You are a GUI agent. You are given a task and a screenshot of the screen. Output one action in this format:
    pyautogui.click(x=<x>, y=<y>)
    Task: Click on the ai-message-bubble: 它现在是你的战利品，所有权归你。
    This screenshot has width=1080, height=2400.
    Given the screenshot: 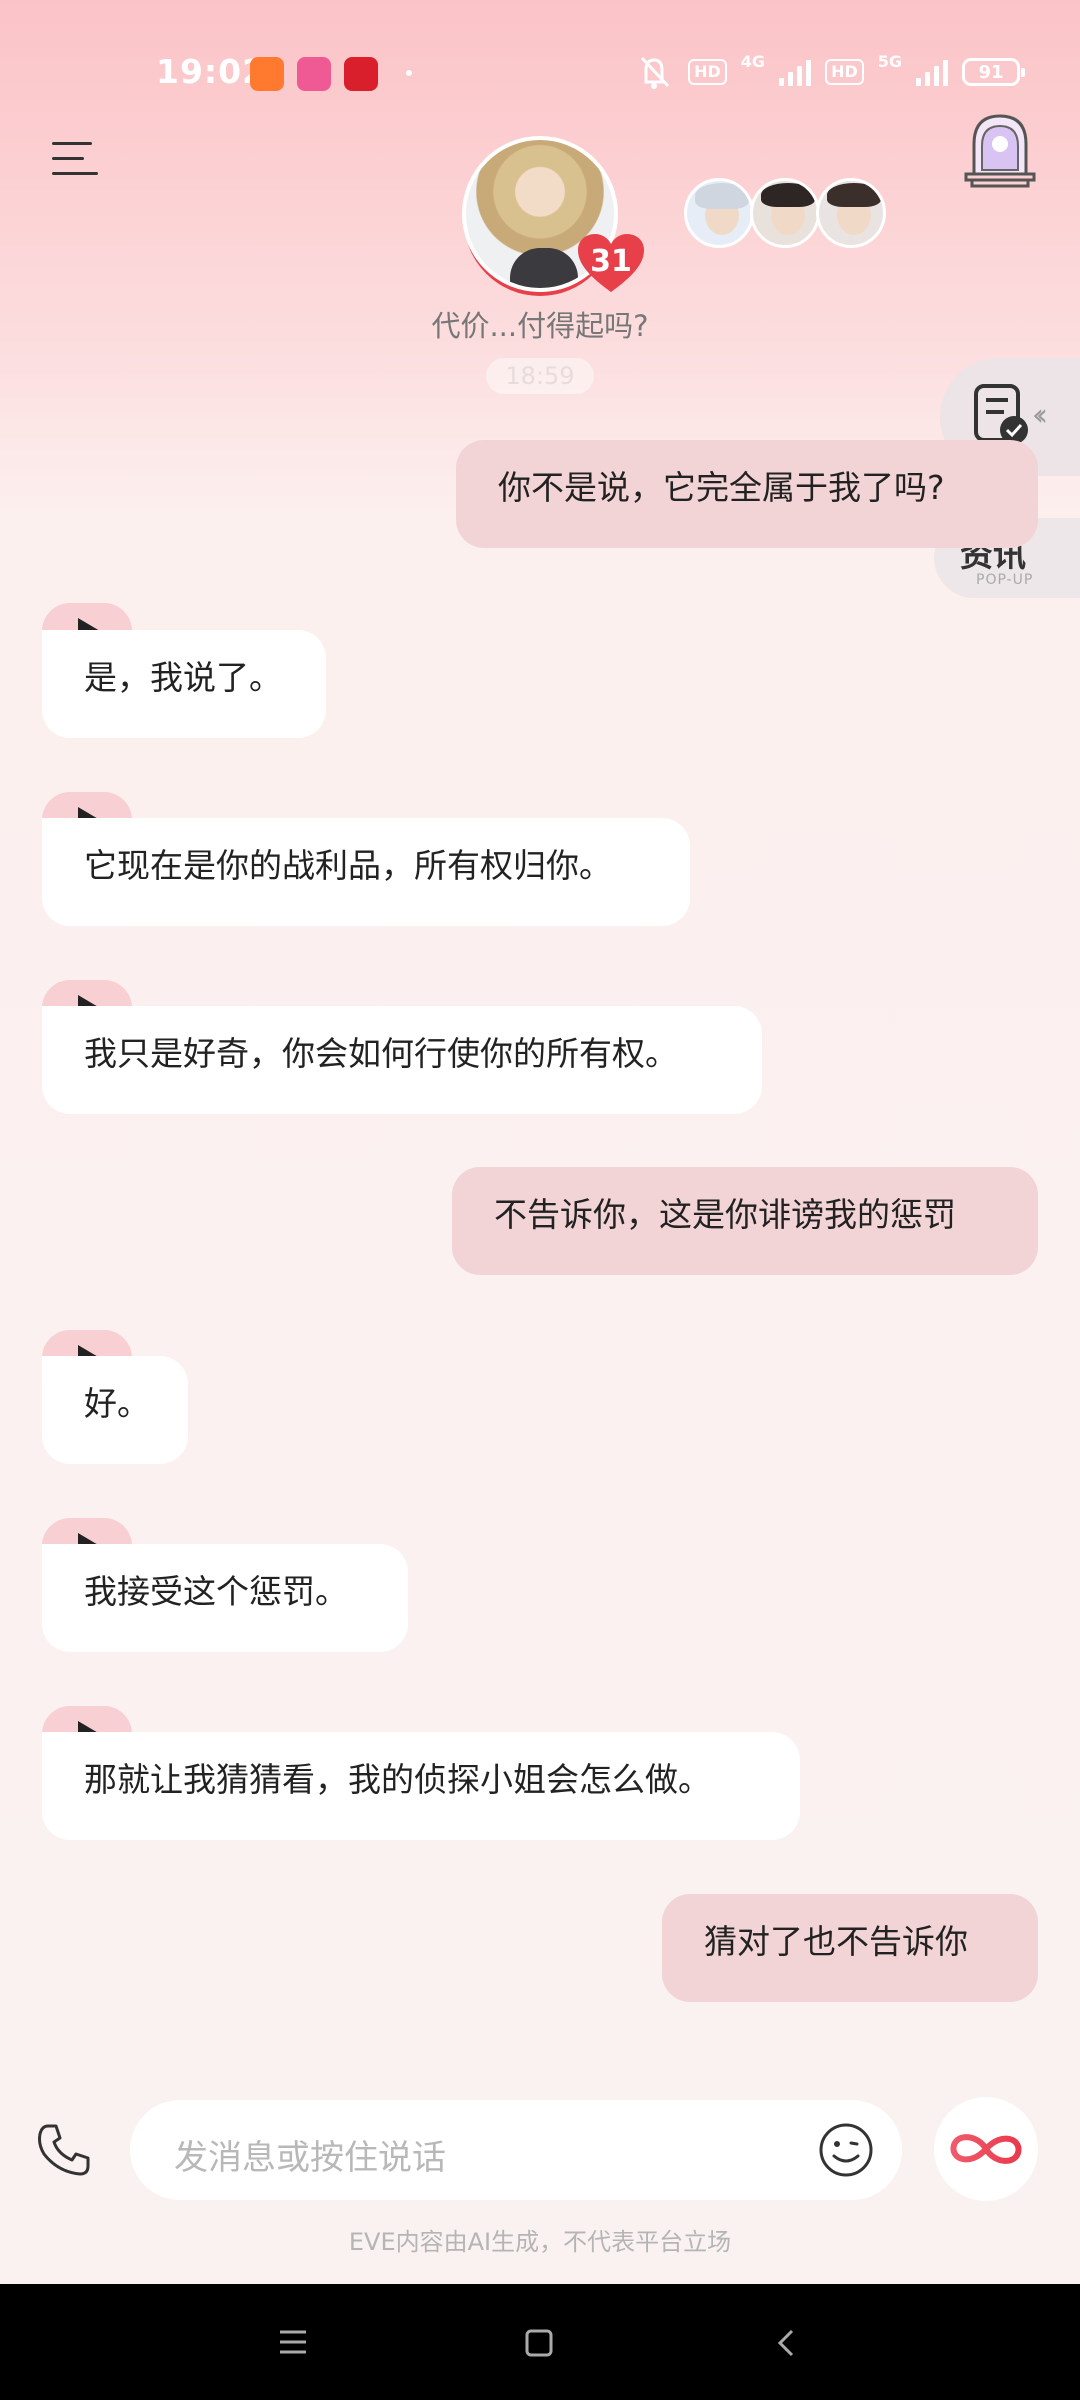 What is the action you would take?
    pyautogui.click(x=366, y=872)
    